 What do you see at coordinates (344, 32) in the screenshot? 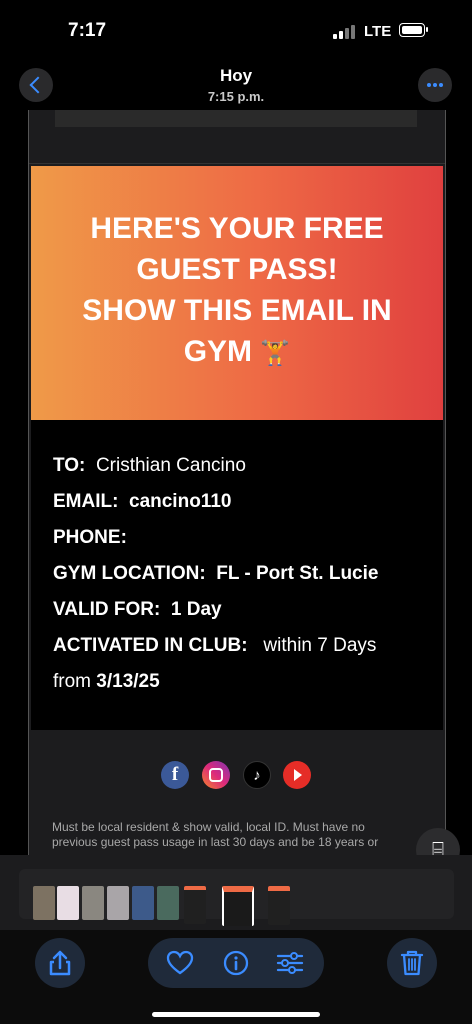
I see `signal-icon` at bounding box center [344, 32].